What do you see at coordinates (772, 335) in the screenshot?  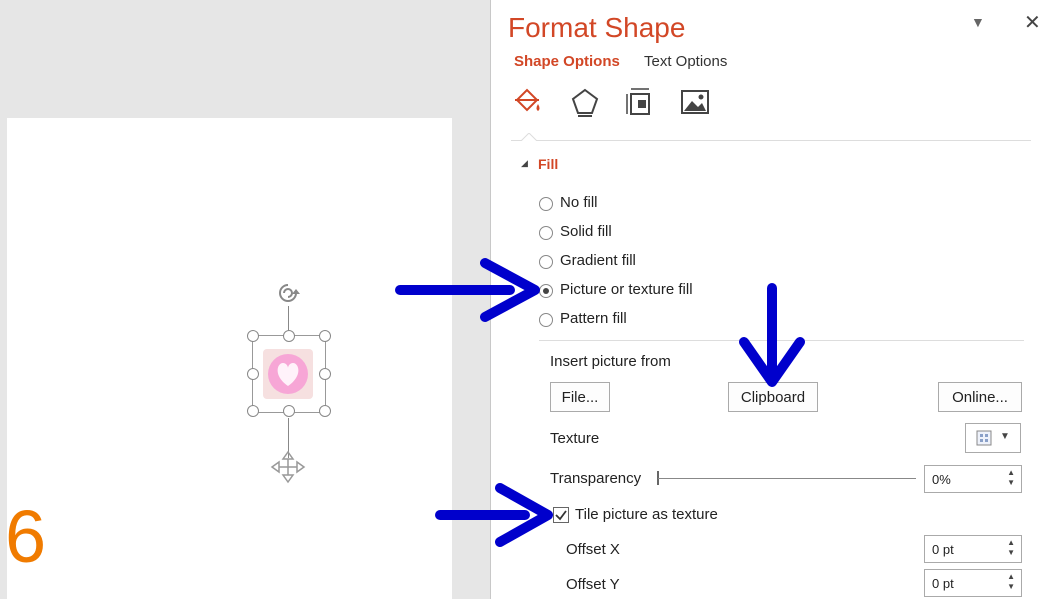 I see `annotation-arrow-down` at bounding box center [772, 335].